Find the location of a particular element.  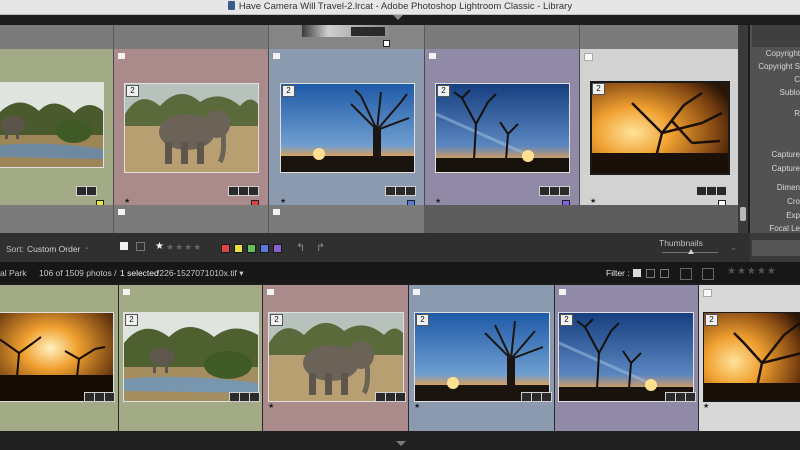

grid-cell is located at coordinates (57, 128).